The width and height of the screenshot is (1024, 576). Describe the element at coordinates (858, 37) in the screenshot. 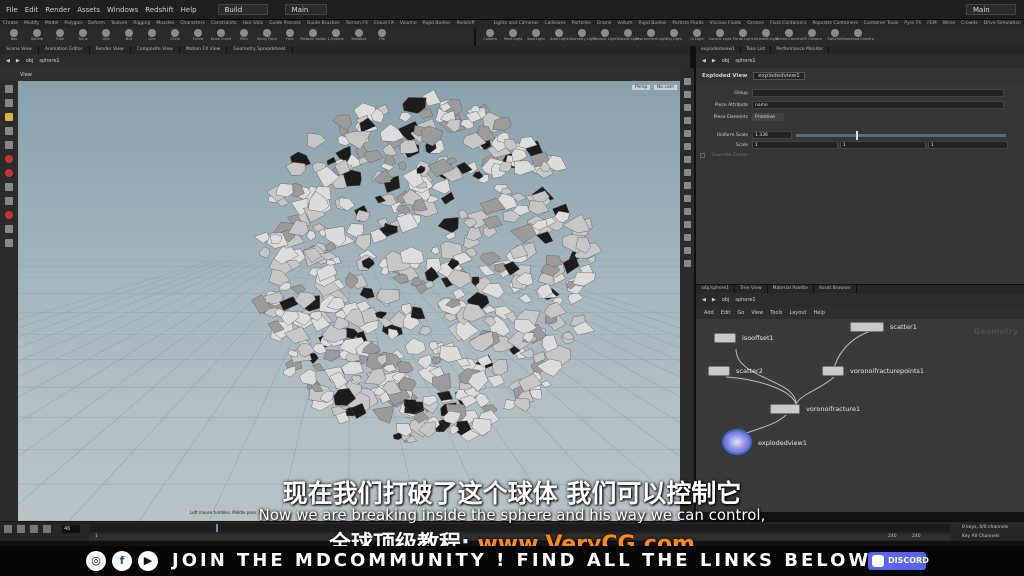

I see `shelf-tool: Gamepad Camera` at that location.